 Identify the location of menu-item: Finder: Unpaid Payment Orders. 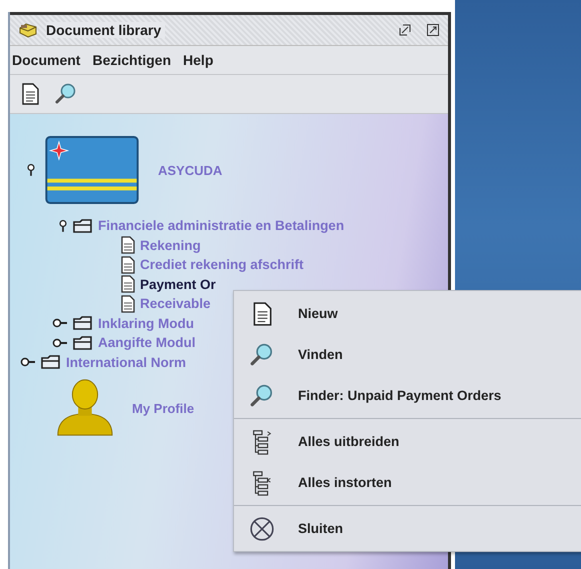
(407, 395).